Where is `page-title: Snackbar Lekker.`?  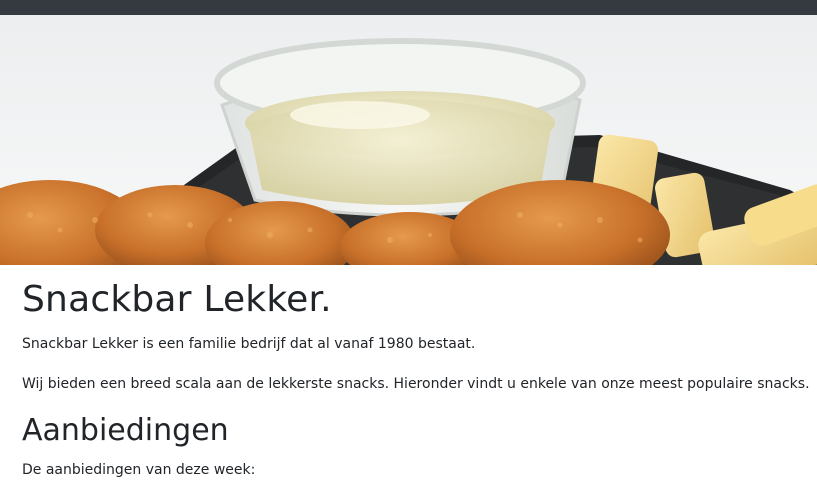 page-title: Snackbar Lekker. is located at coordinates (177, 299).